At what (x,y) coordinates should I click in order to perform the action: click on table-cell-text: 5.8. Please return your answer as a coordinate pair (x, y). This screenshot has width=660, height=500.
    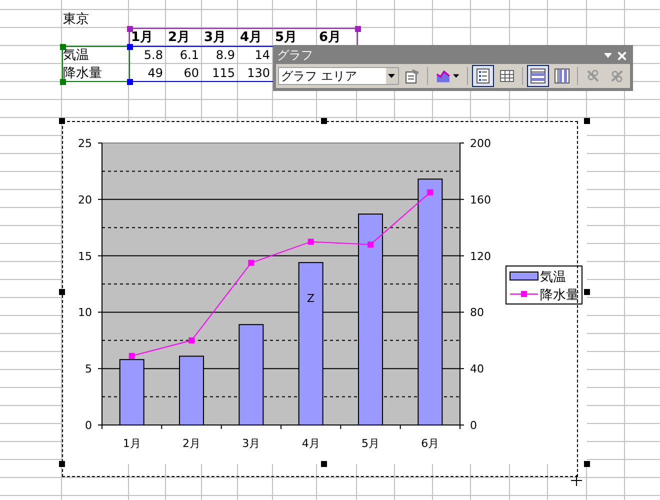
    Looking at the image, I should click on (154, 55).